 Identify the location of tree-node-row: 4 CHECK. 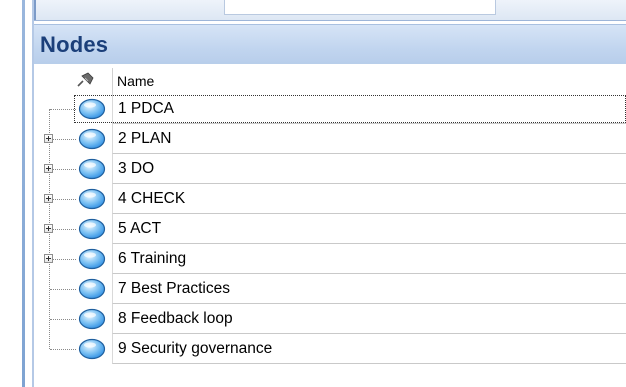
(330, 199).